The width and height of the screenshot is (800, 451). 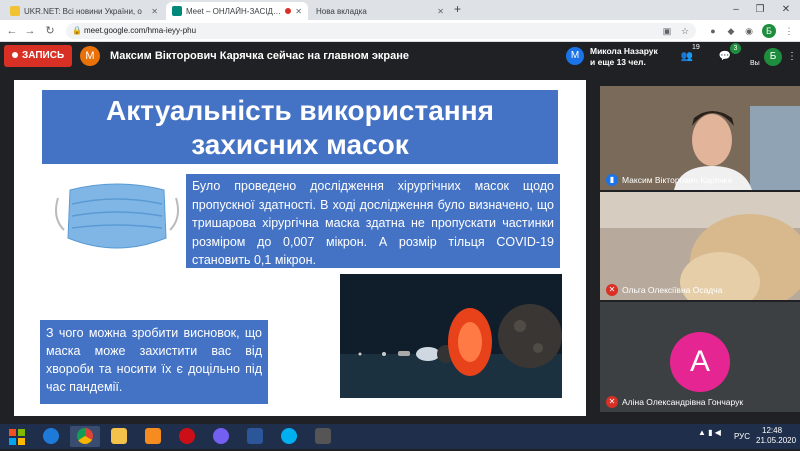 I want to click on camera-icon: ▣, so click(x=667, y=31).